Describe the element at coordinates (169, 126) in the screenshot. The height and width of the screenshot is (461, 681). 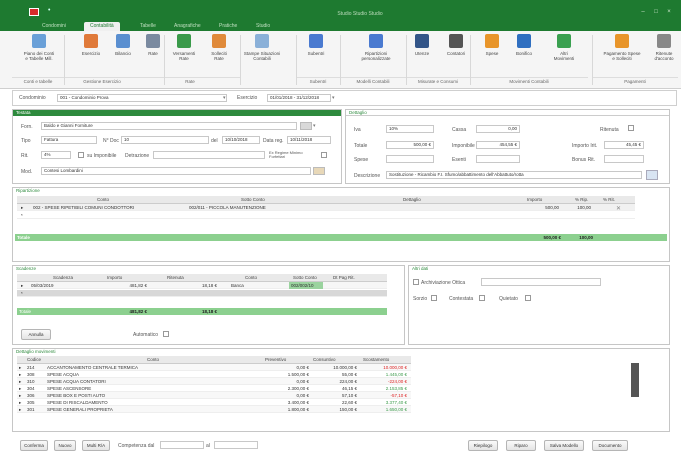
I see `fornitore-field: Baldo e Gianni Forniture` at that location.